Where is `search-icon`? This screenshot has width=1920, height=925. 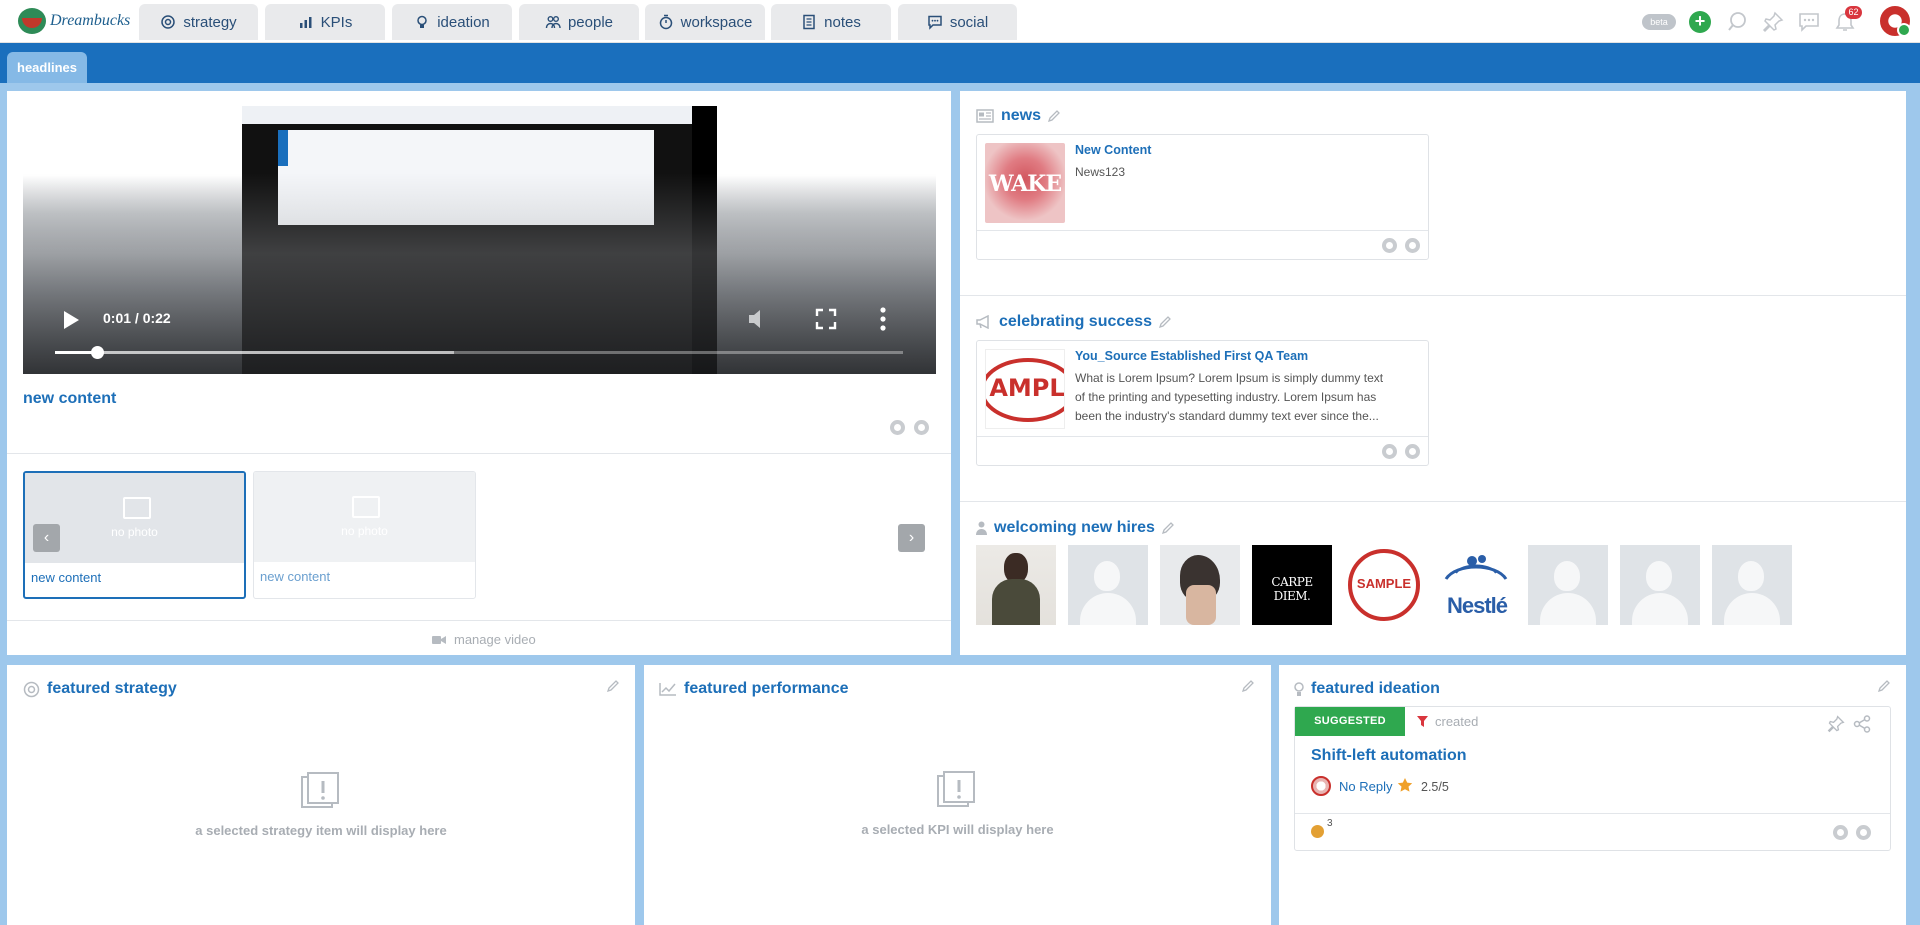
search-icon is located at coordinates (1737, 22).